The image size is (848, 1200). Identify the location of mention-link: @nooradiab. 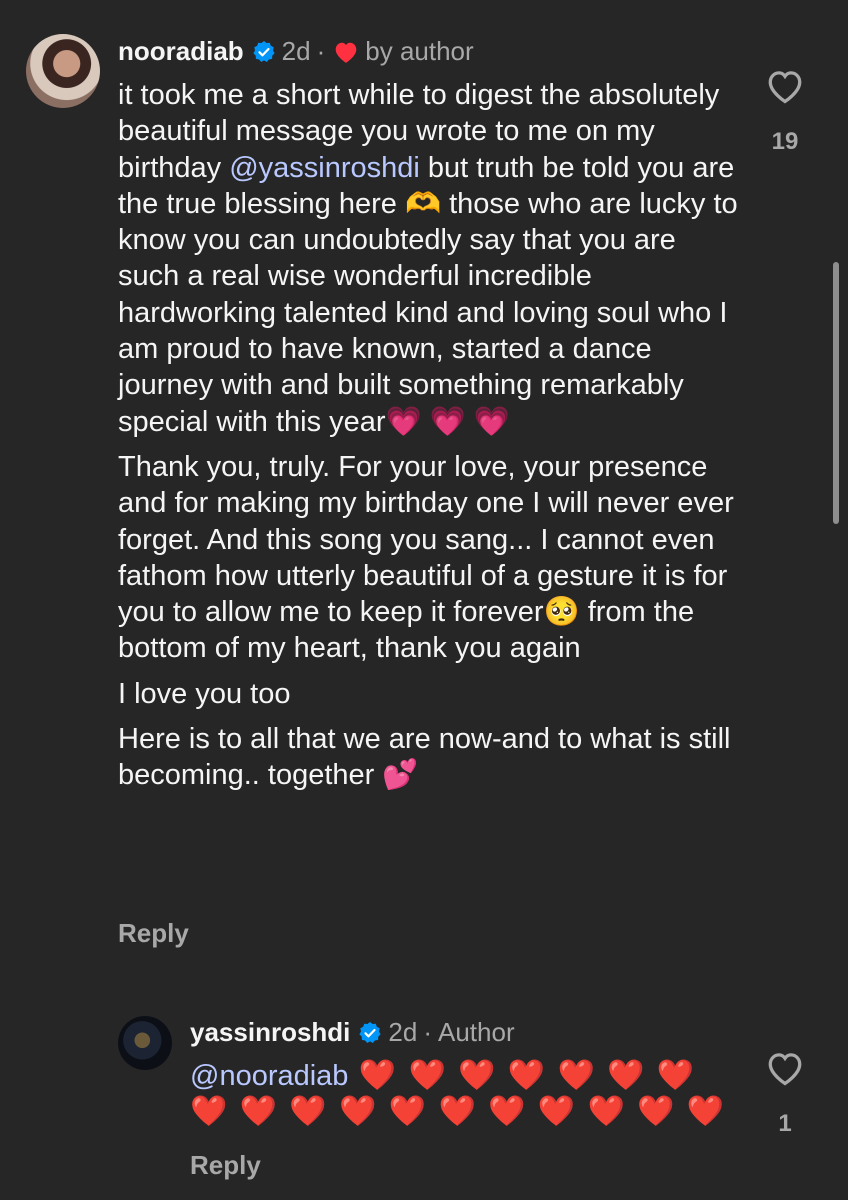
(269, 1076).